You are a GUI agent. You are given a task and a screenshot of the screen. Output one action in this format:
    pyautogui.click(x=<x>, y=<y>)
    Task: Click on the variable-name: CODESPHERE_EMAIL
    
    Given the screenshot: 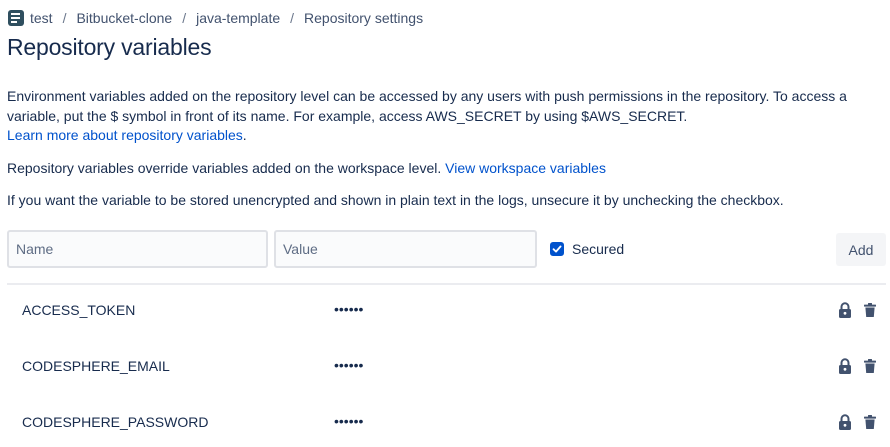 What is the action you would take?
    pyautogui.click(x=96, y=366)
    